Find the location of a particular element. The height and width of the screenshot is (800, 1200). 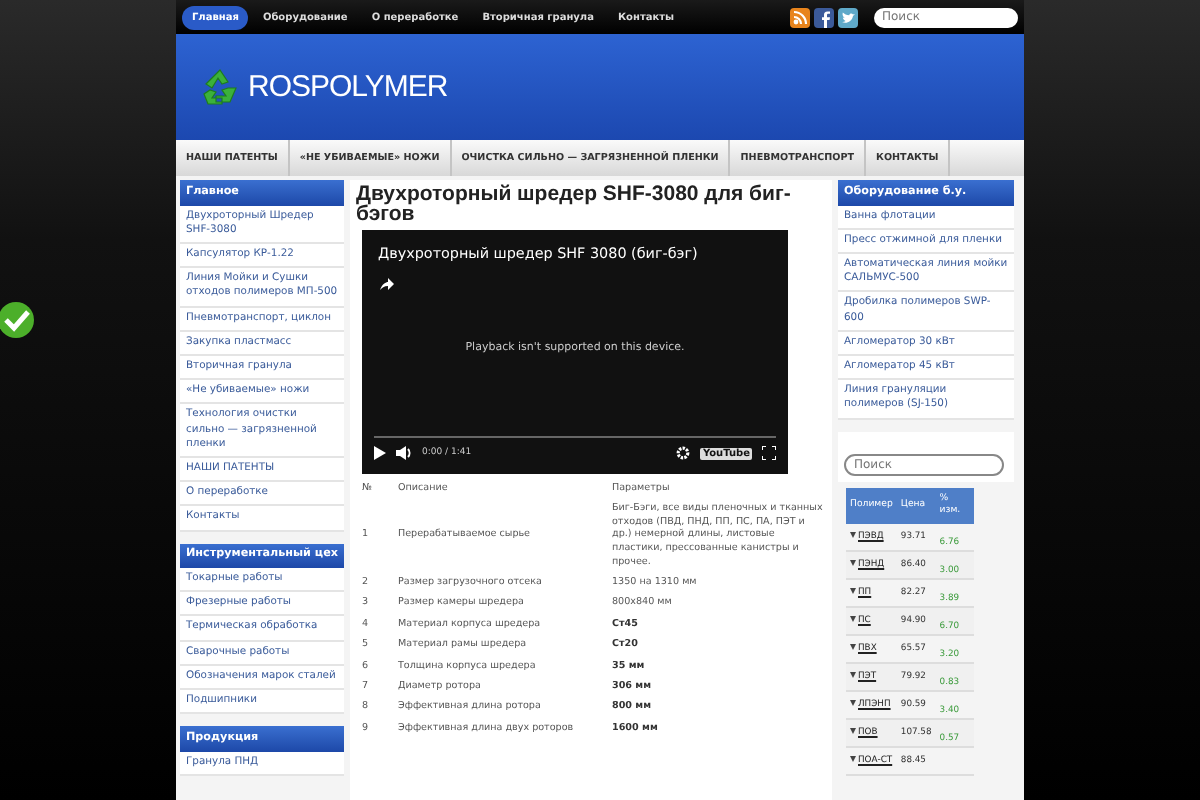

settings-icon is located at coordinates (683, 453).